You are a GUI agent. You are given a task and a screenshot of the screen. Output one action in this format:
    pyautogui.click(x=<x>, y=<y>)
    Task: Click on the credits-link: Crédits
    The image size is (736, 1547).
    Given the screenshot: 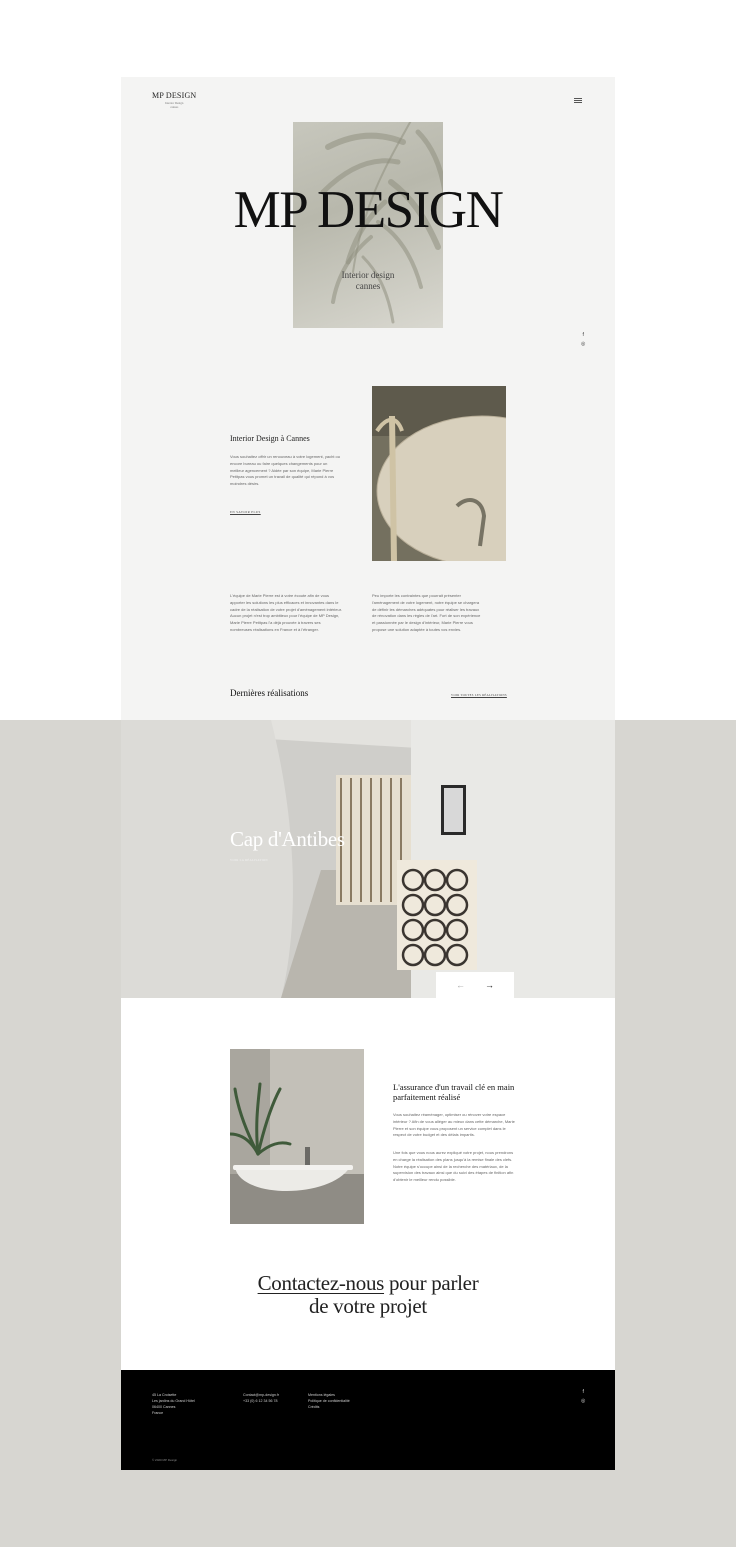 What is the action you would take?
    pyautogui.click(x=329, y=1407)
    